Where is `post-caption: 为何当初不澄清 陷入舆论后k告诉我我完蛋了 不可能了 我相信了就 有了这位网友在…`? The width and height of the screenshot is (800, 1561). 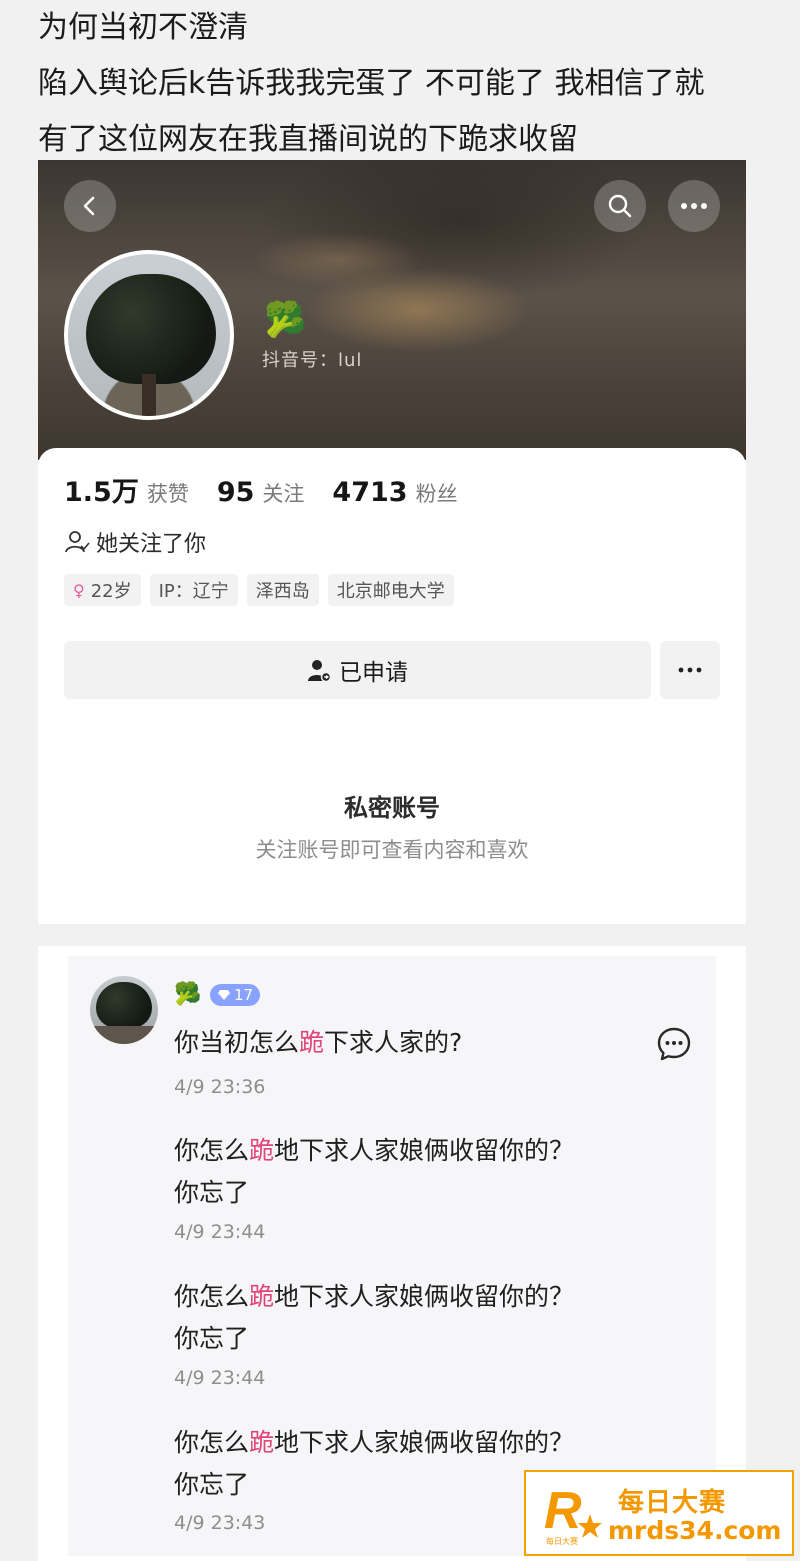
post-caption: 为何当初不澄清 陷入舆论后k告诉我我完蛋了 不可能了 我相信了就 有了这位网友在… is located at coordinates (408, 84).